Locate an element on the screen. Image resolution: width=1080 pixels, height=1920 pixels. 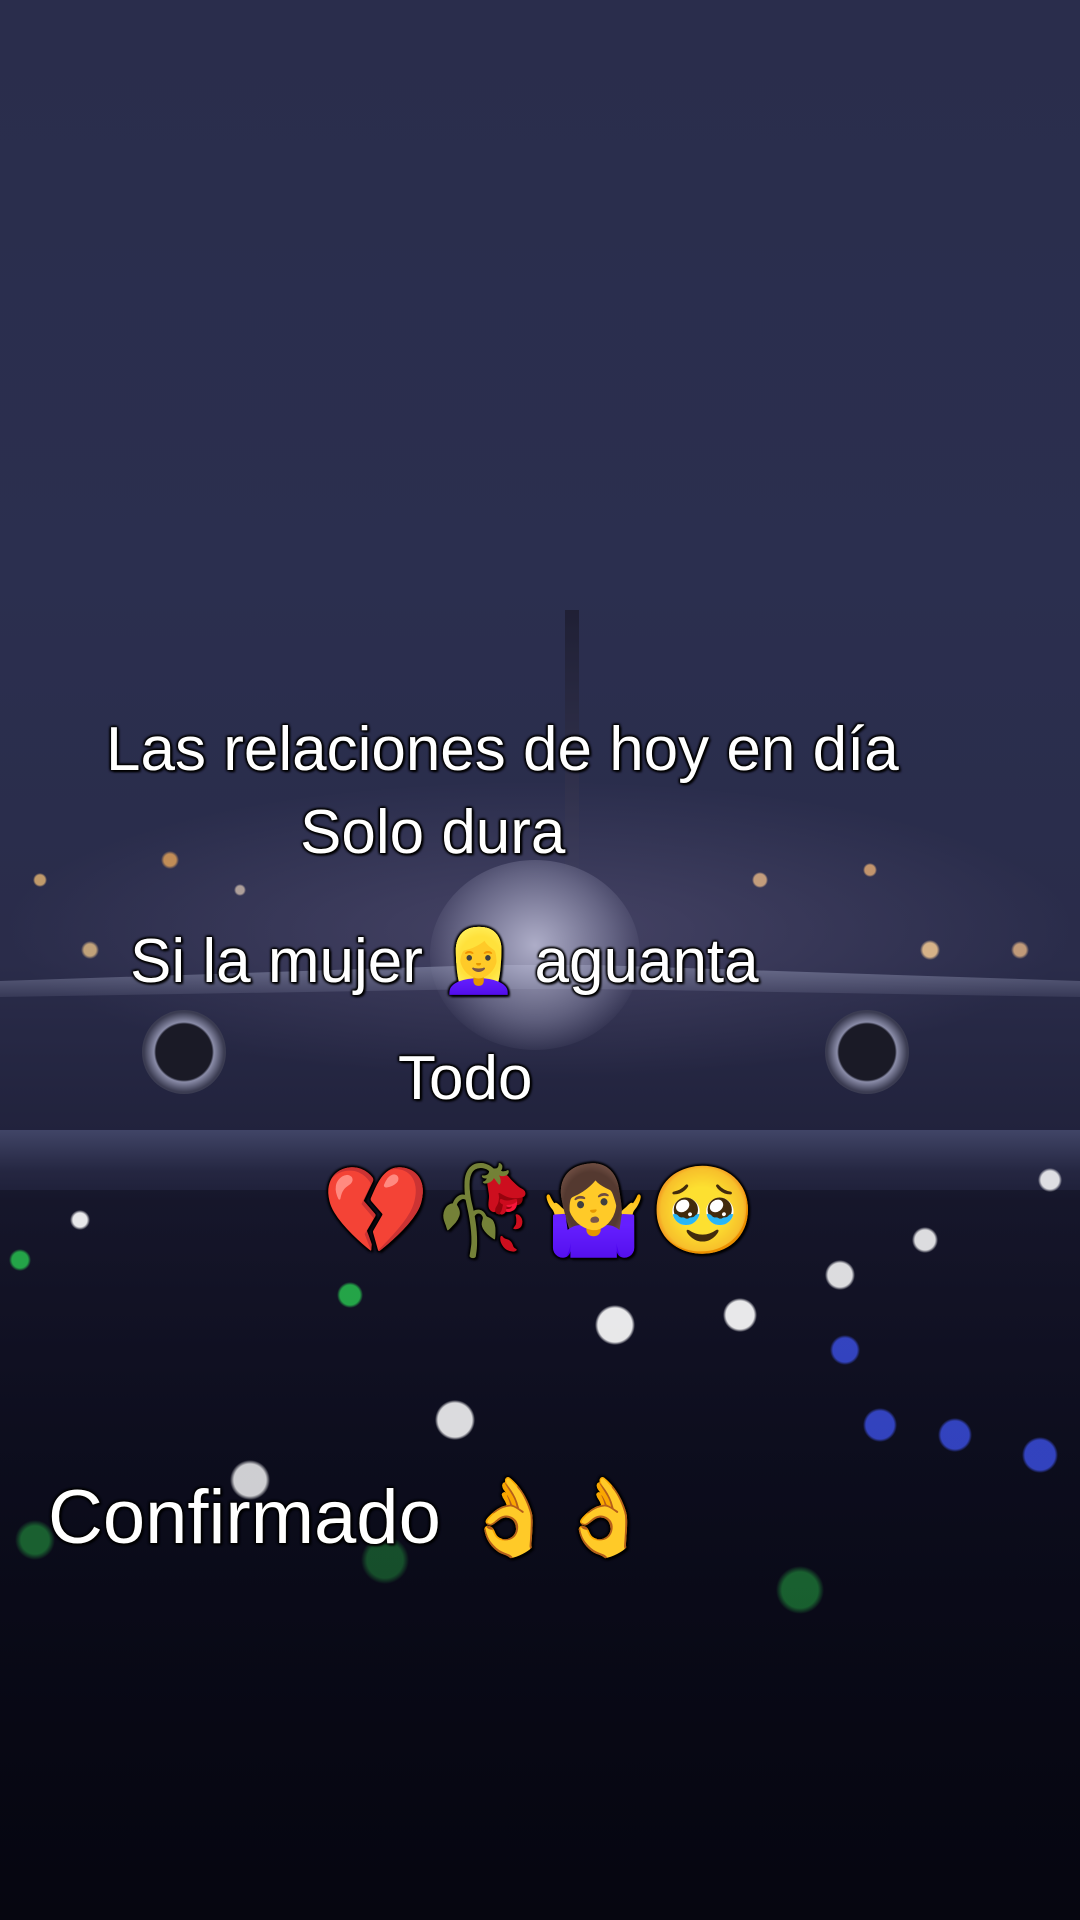
caption-confirmado: Confirmado 👌👌 is located at coordinates (350, 1517).